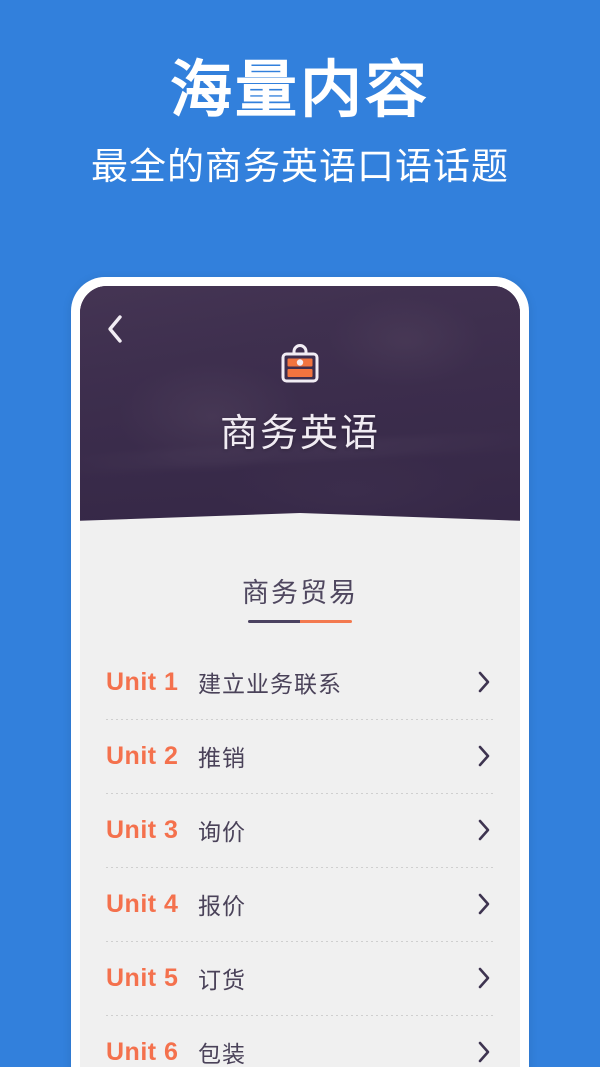  What do you see at coordinates (300, 167) in the screenshot?
I see `promo-subtitle: 最全的商务英语口语话题` at bounding box center [300, 167].